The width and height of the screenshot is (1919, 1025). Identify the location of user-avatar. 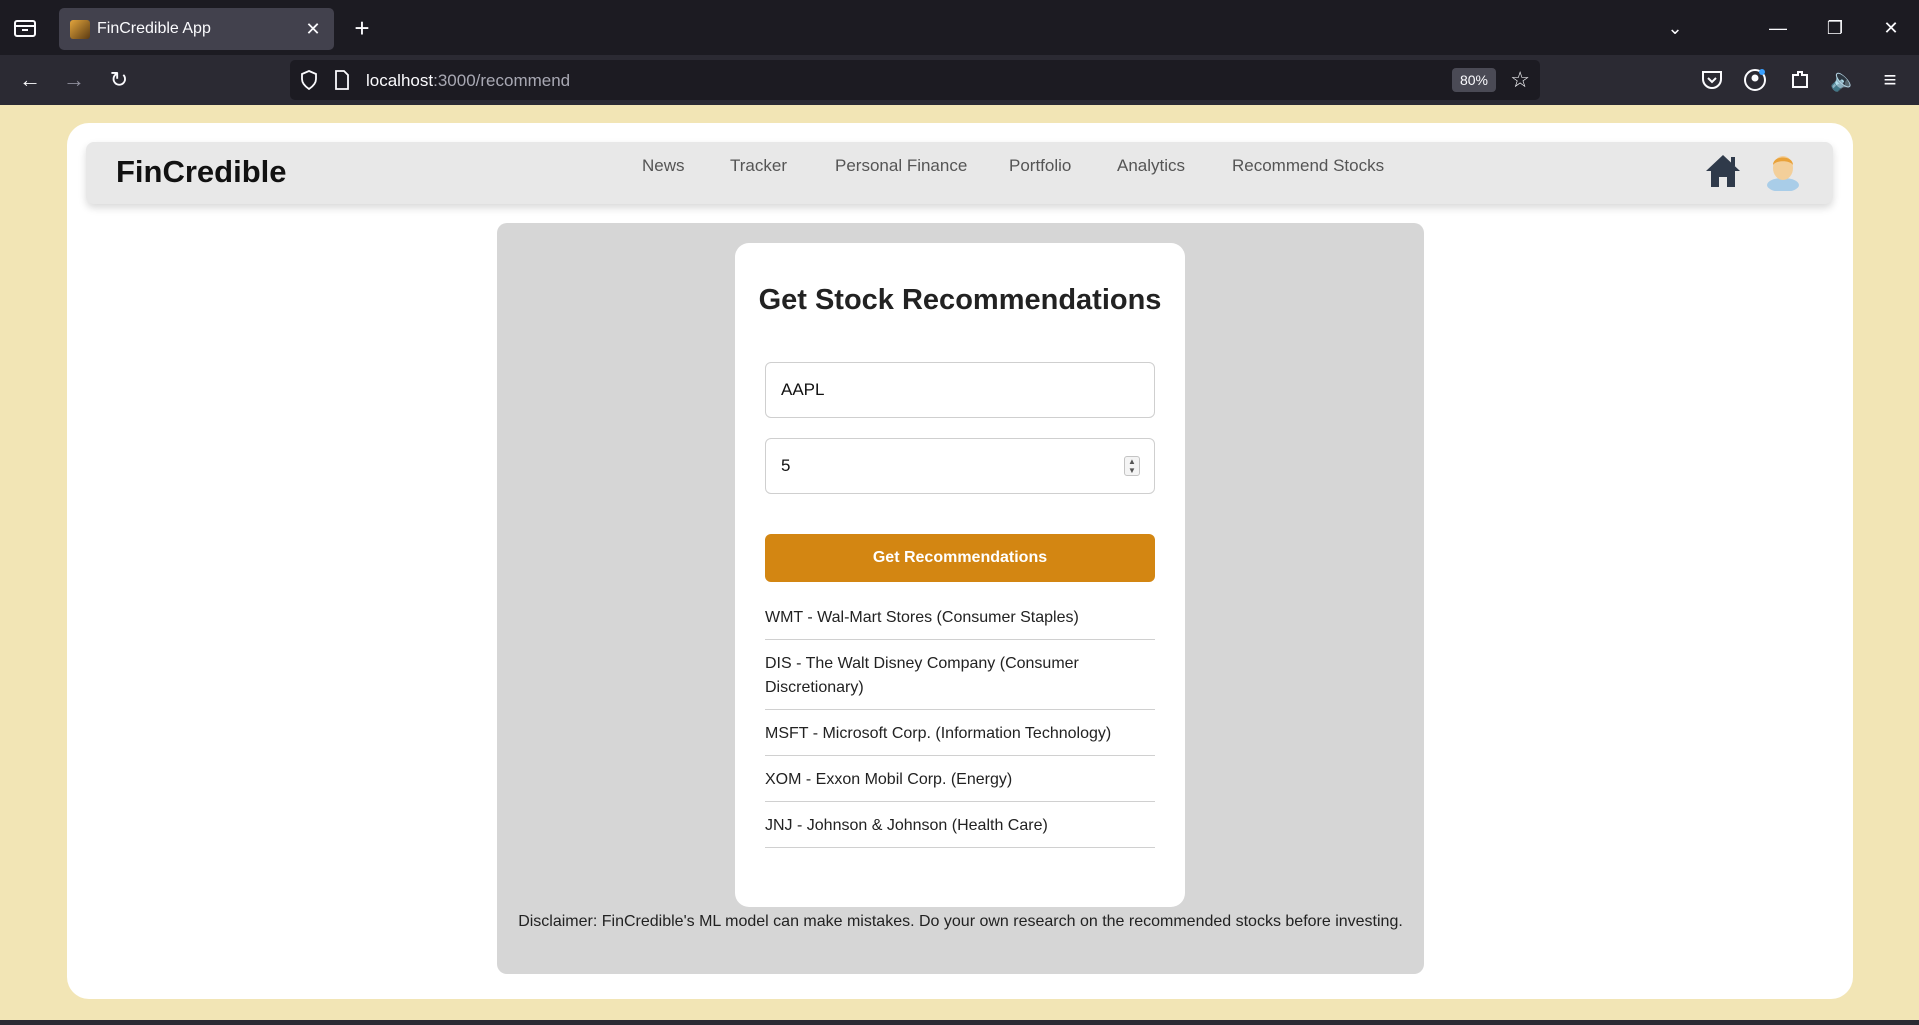
(1783, 171).